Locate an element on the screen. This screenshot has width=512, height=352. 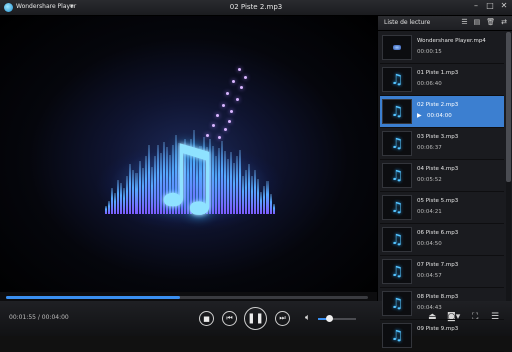
playlist-item: ♫ 07 Piste 7.mp3 00:04:57 is located at coordinates (442, 272).